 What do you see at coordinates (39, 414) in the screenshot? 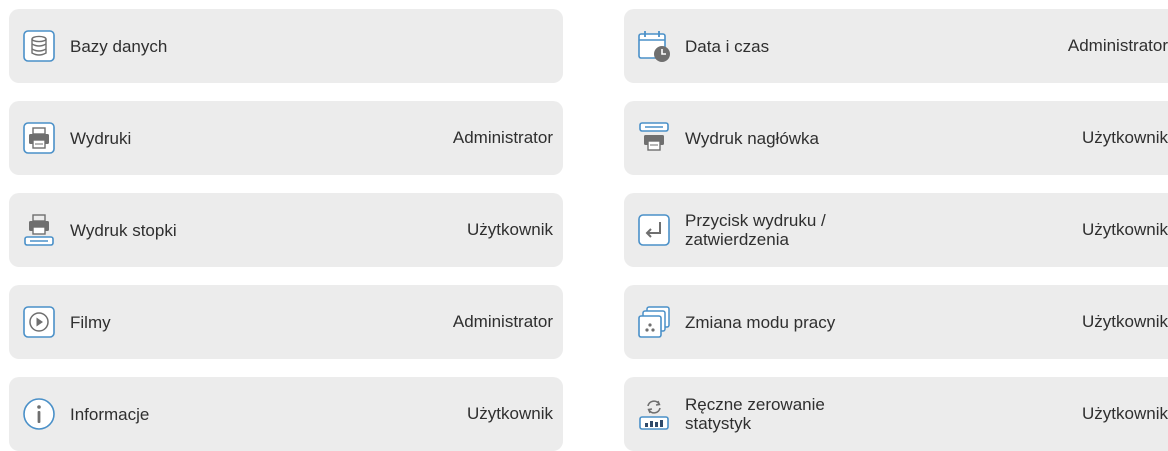
I see `info-icon` at bounding box center [39, 414].